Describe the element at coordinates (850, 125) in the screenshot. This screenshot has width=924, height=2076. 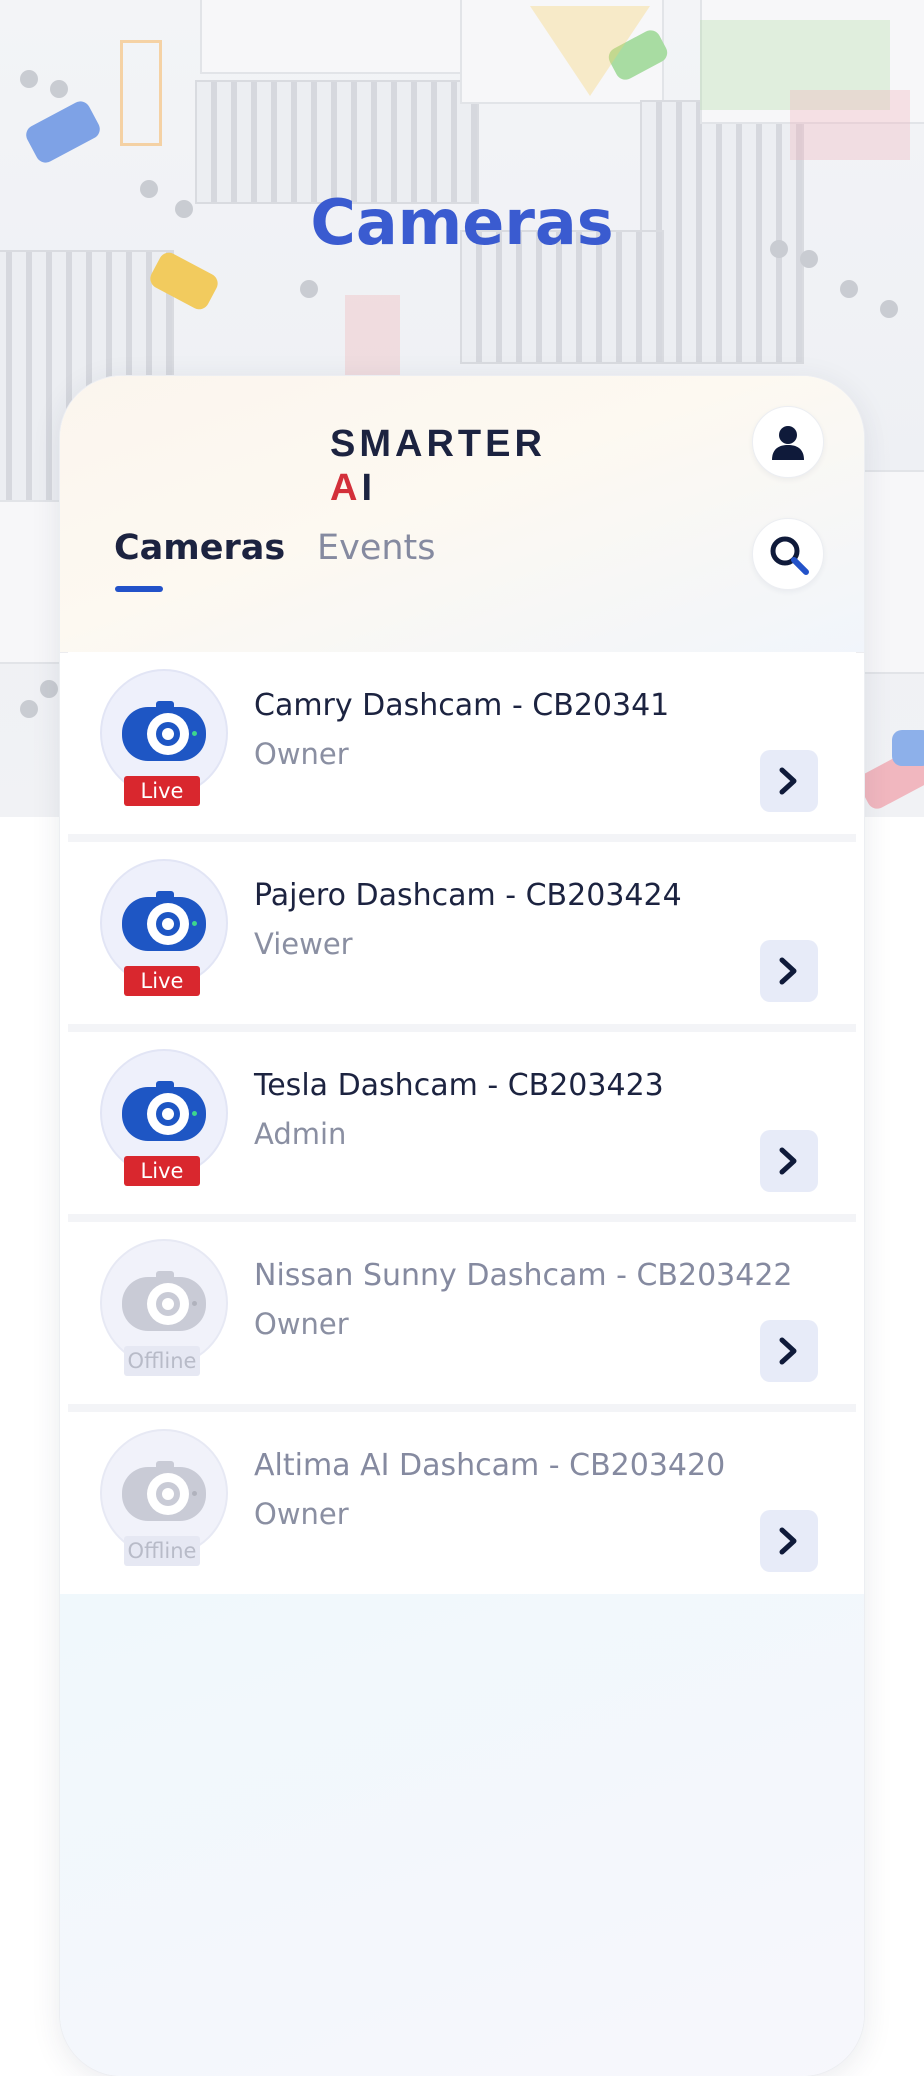
I see `market-stall` at that location.